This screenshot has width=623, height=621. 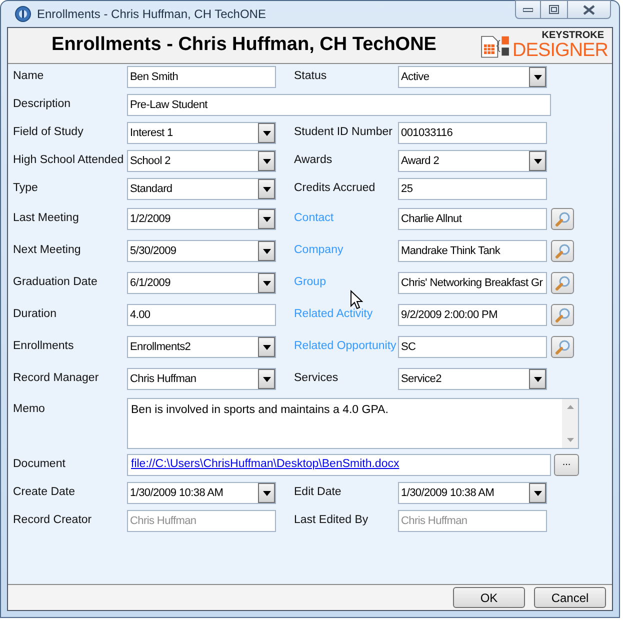 I want to click on maximize-button, so click(x=554, y=9).